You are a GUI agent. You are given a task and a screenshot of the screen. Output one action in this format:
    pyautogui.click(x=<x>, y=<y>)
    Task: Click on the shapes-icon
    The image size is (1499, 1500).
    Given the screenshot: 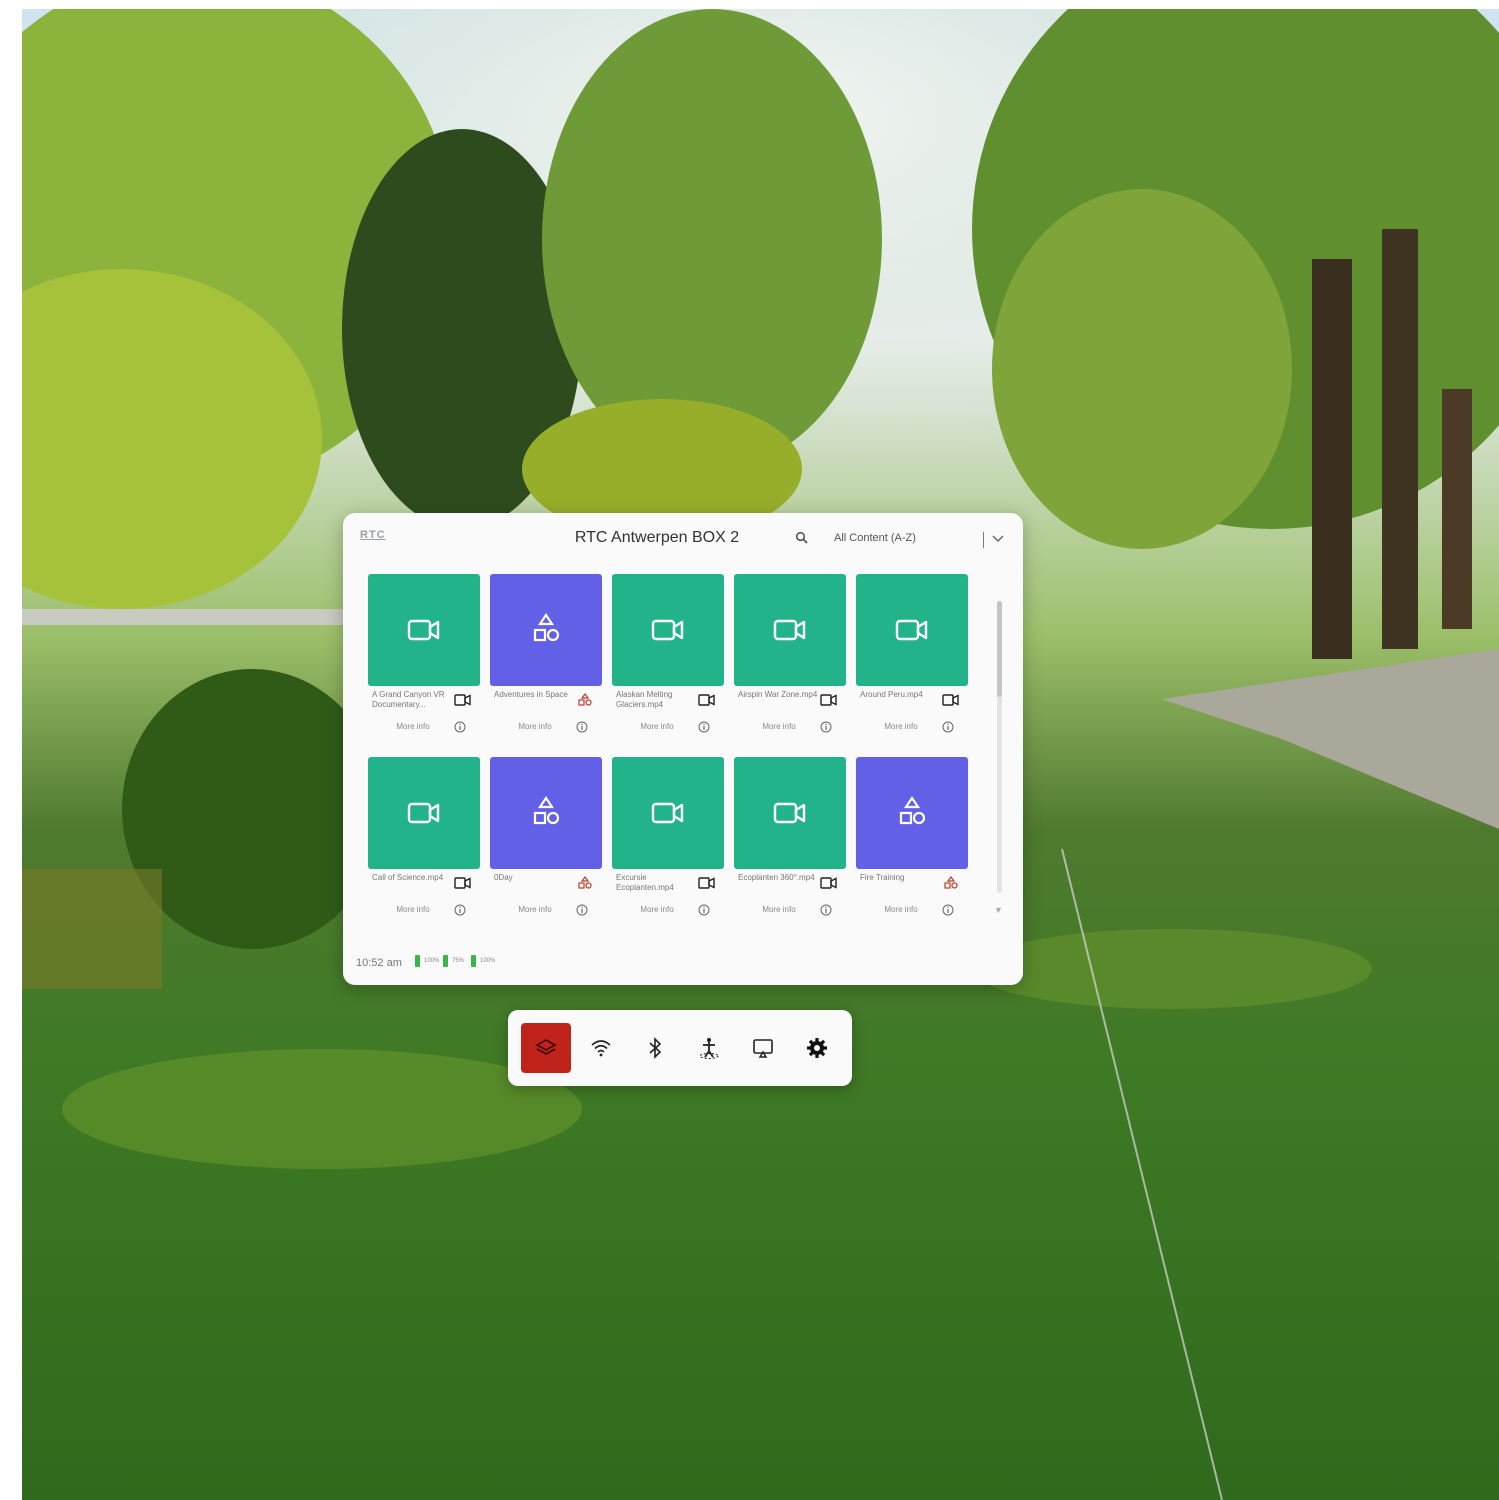 What is the action you would take?
    pyautogui.click(x=912, y=810)
    